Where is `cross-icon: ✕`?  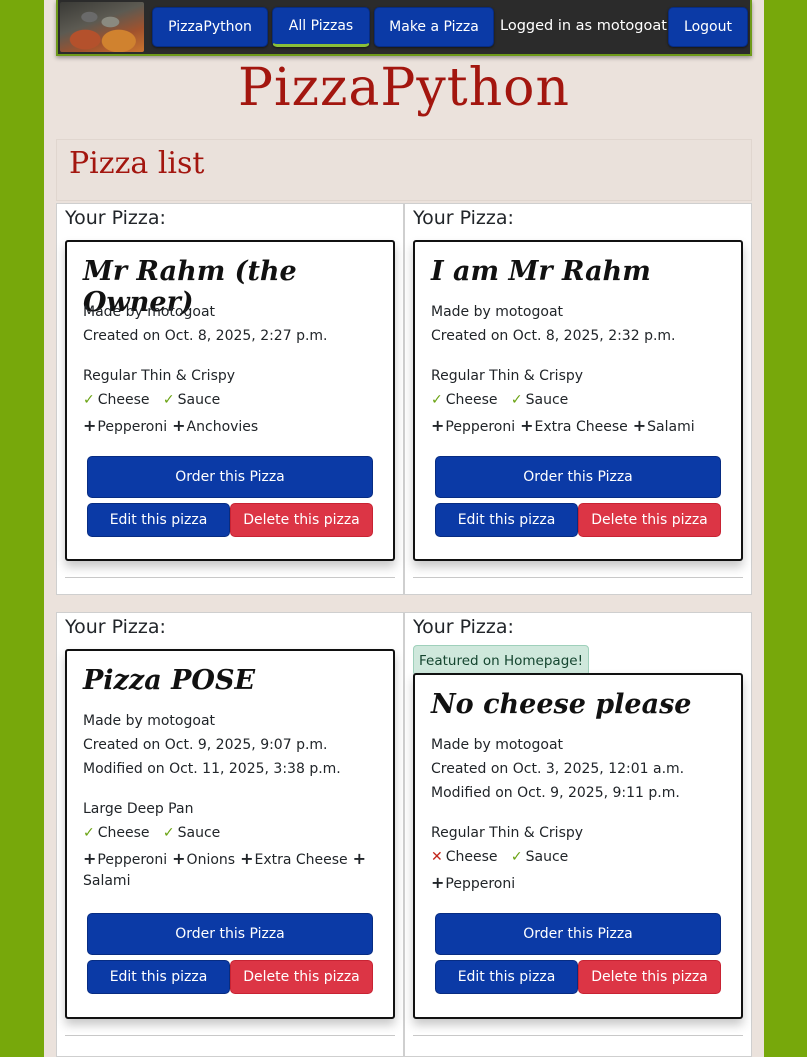
cross-icon: ✕ is located at coordinates (437, 857).